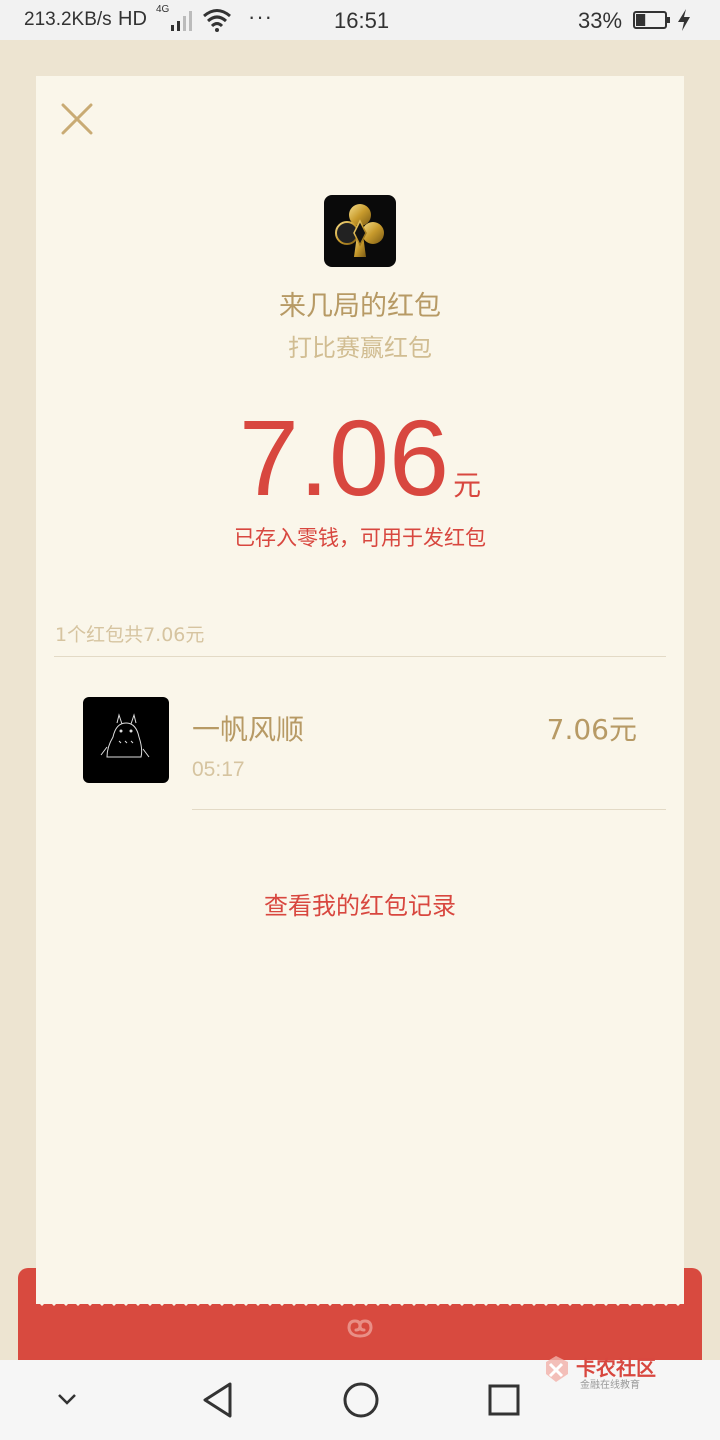 The height and width of the screenshot is (1440, 720). I want to click on network-type: 4G, so click(163, 9).